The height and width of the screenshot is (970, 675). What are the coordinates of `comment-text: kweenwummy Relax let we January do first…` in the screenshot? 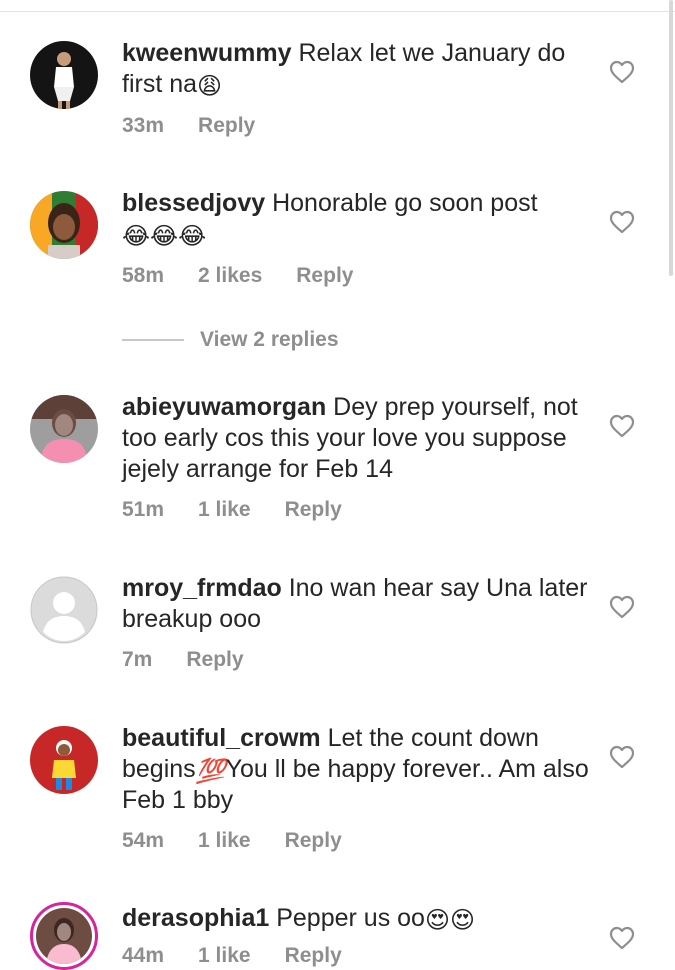 It's located at (357, 69).